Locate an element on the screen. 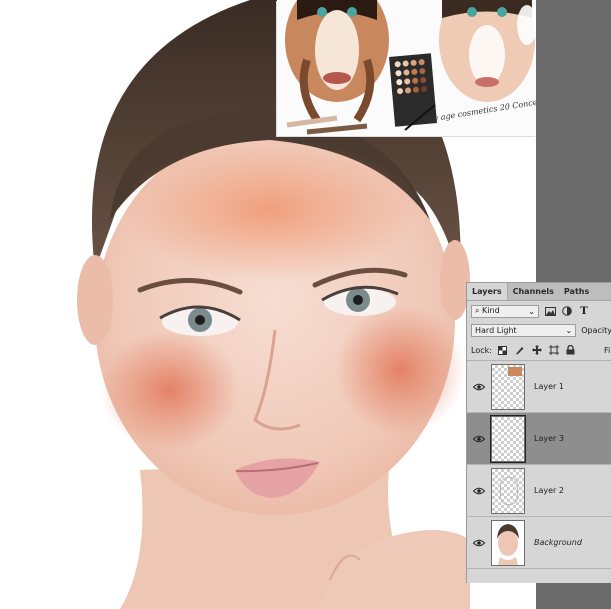  image-filter-icon is located at coordinates (550, 311).